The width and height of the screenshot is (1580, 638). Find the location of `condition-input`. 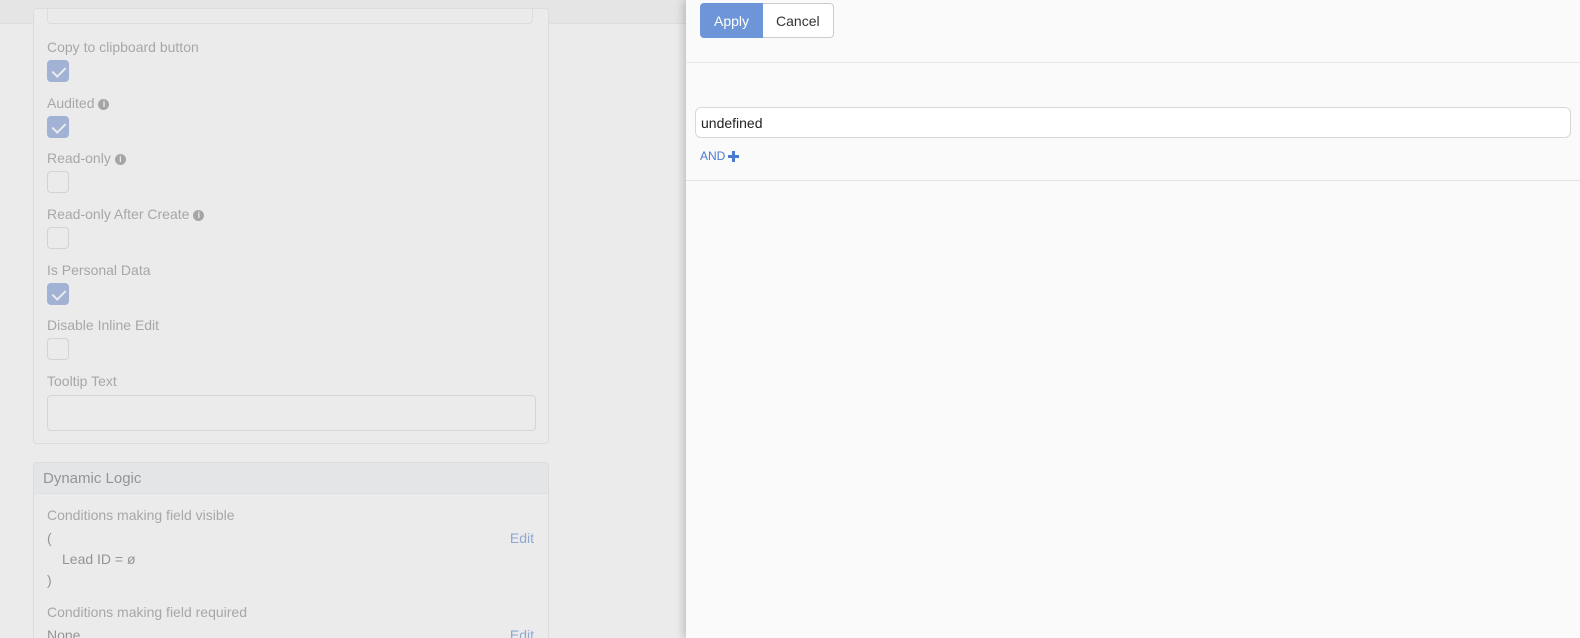

condition-input is located at coordinates (1133, 122).